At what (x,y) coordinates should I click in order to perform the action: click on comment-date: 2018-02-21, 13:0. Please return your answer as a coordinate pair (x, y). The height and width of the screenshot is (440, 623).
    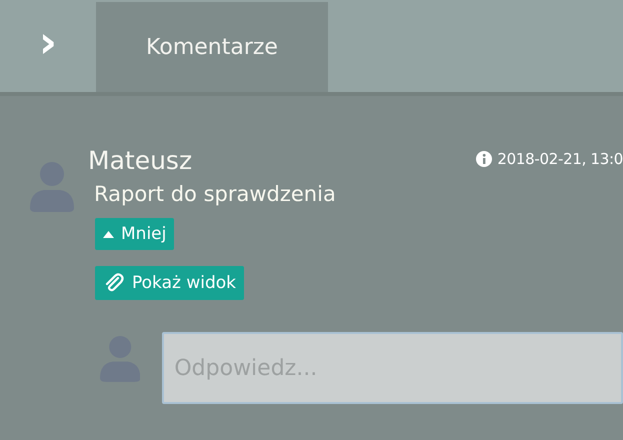
    Looking at the image, I should click on (560, 159).